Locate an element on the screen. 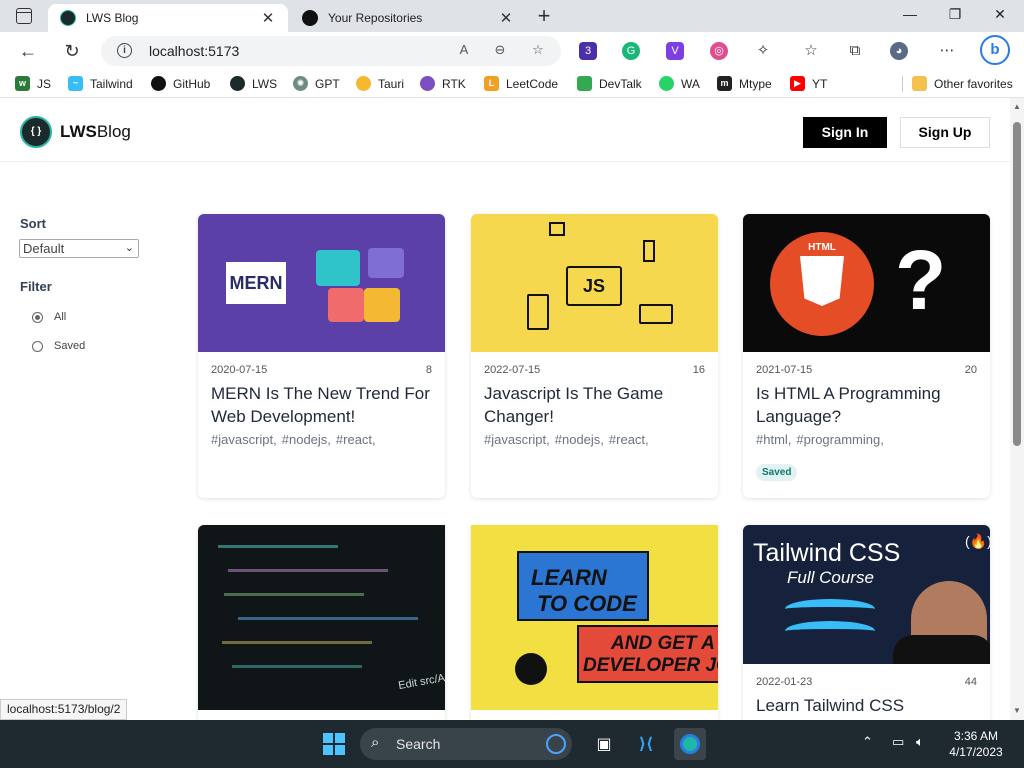 The width and height of the screenshot is (1024, 768). post-thumbnail: MERN is located at coordinates (321, 283).